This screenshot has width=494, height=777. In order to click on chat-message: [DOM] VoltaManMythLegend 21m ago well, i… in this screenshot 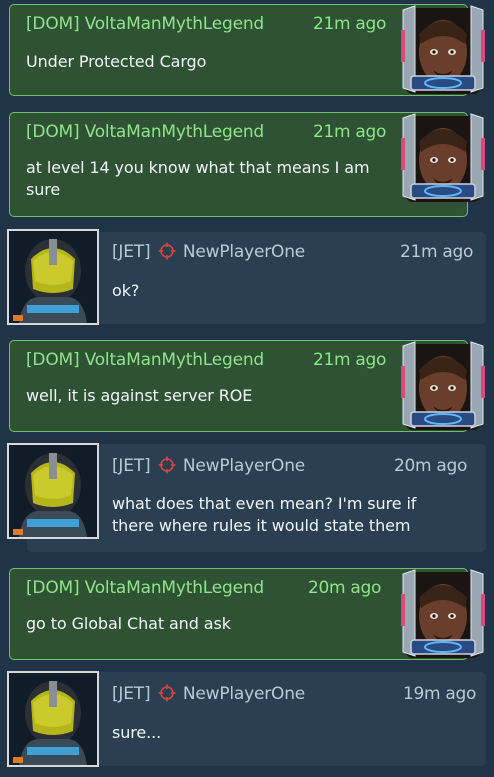, I will do `click(247, 386)`.